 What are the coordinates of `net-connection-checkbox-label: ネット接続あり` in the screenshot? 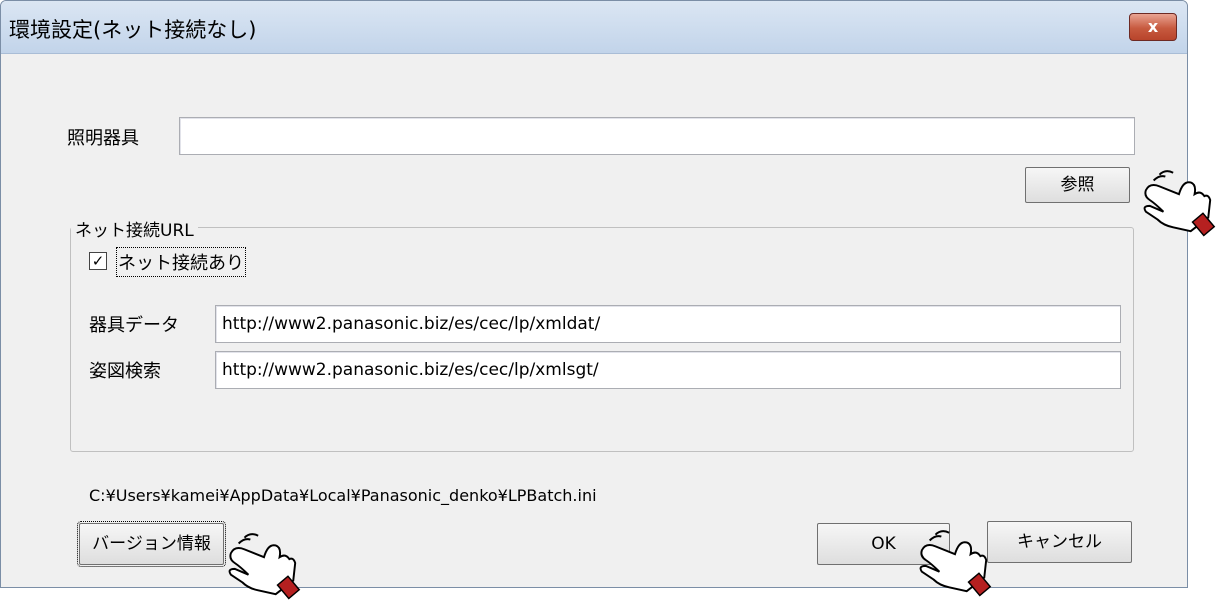 It's located at (181, 262).